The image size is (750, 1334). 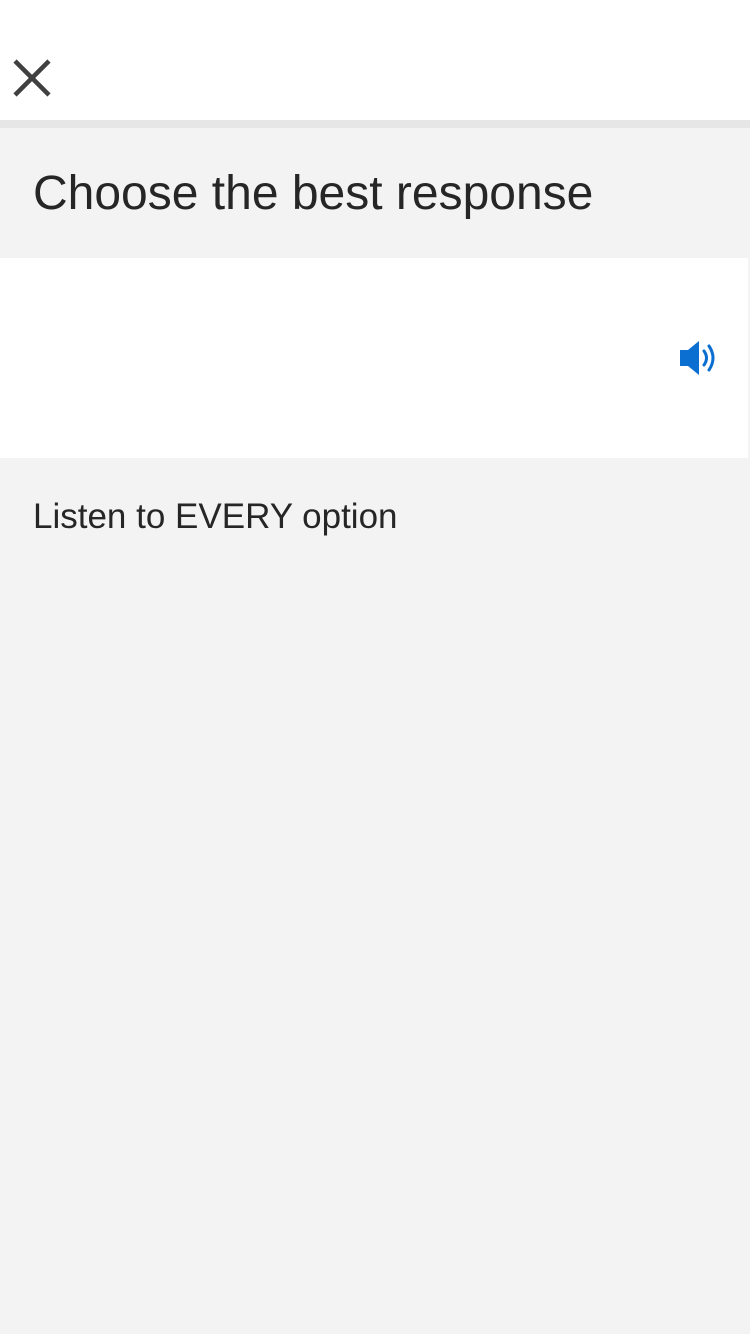 What do you see at coordinates (375, 60) in the screenshot?
I see `top-bar` at bounding box center [375, 60].